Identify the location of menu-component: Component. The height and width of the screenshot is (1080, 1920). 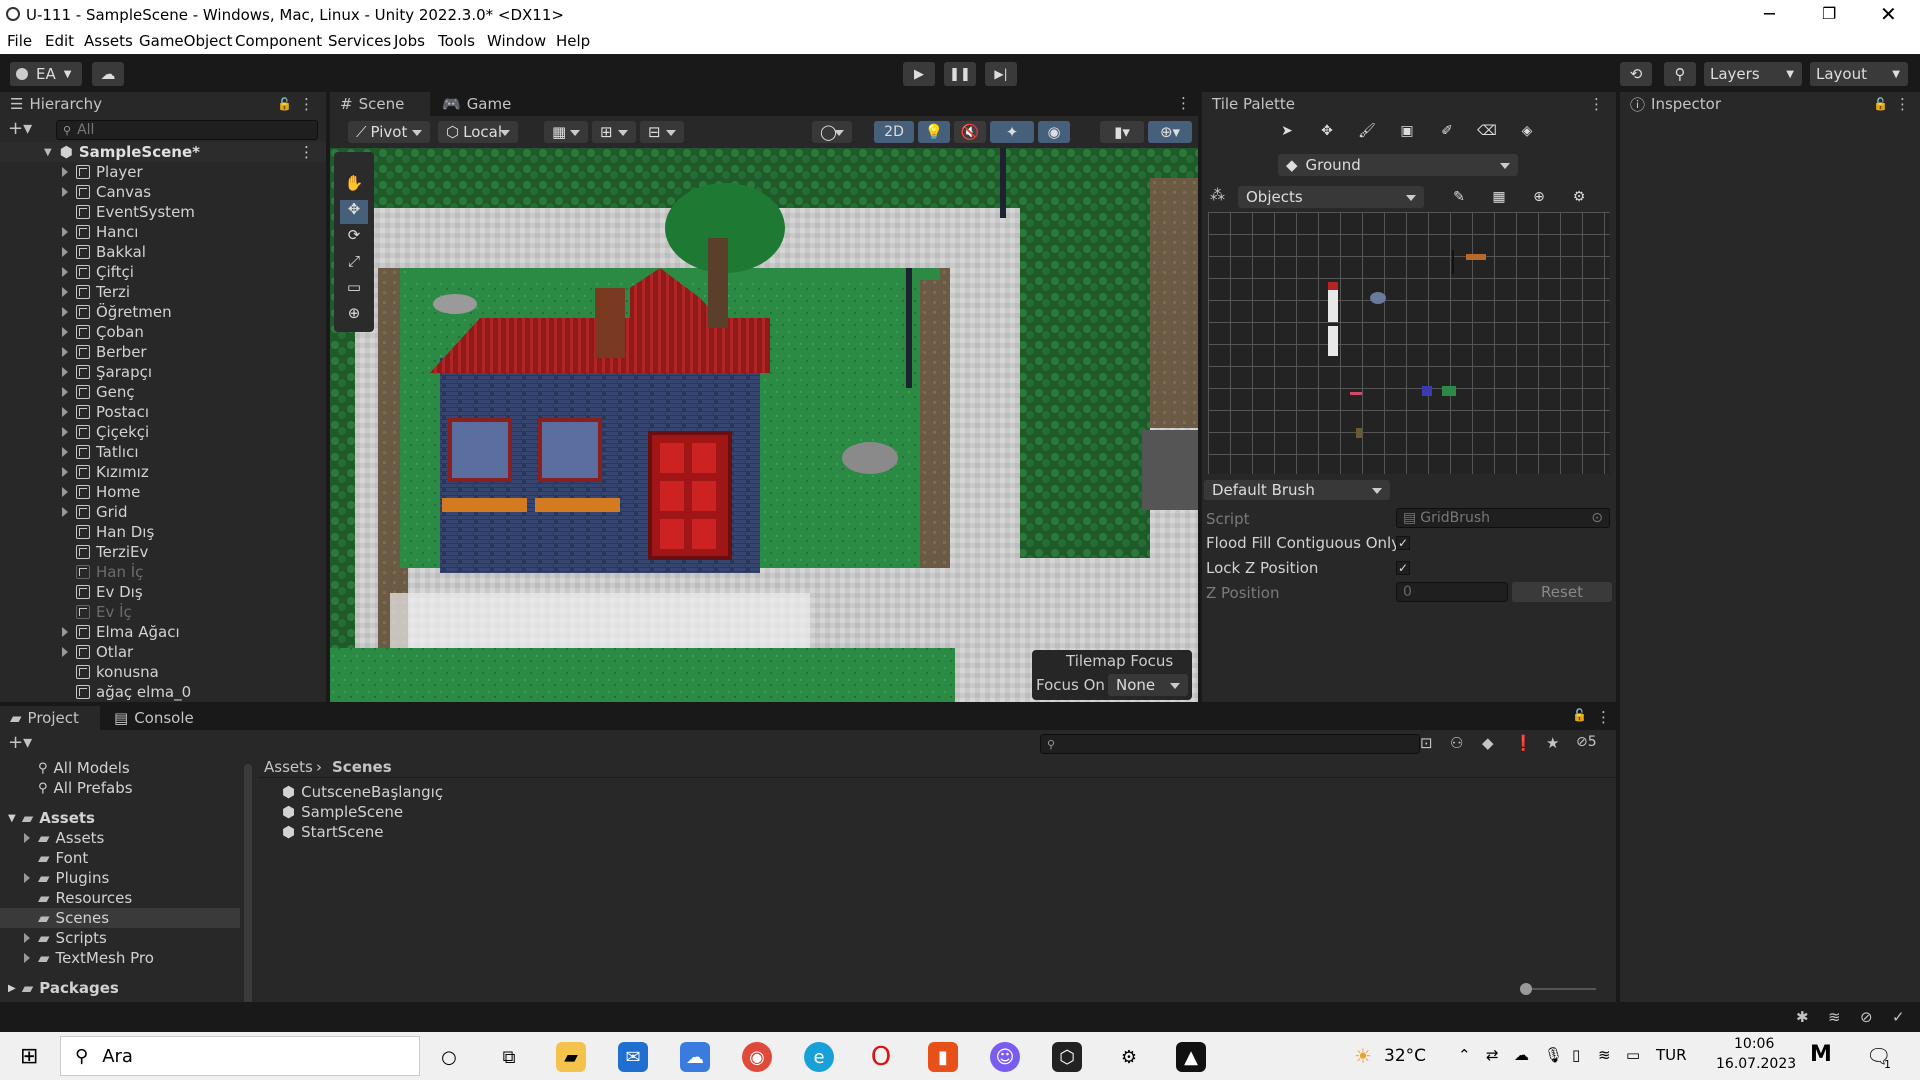
(278, 41).